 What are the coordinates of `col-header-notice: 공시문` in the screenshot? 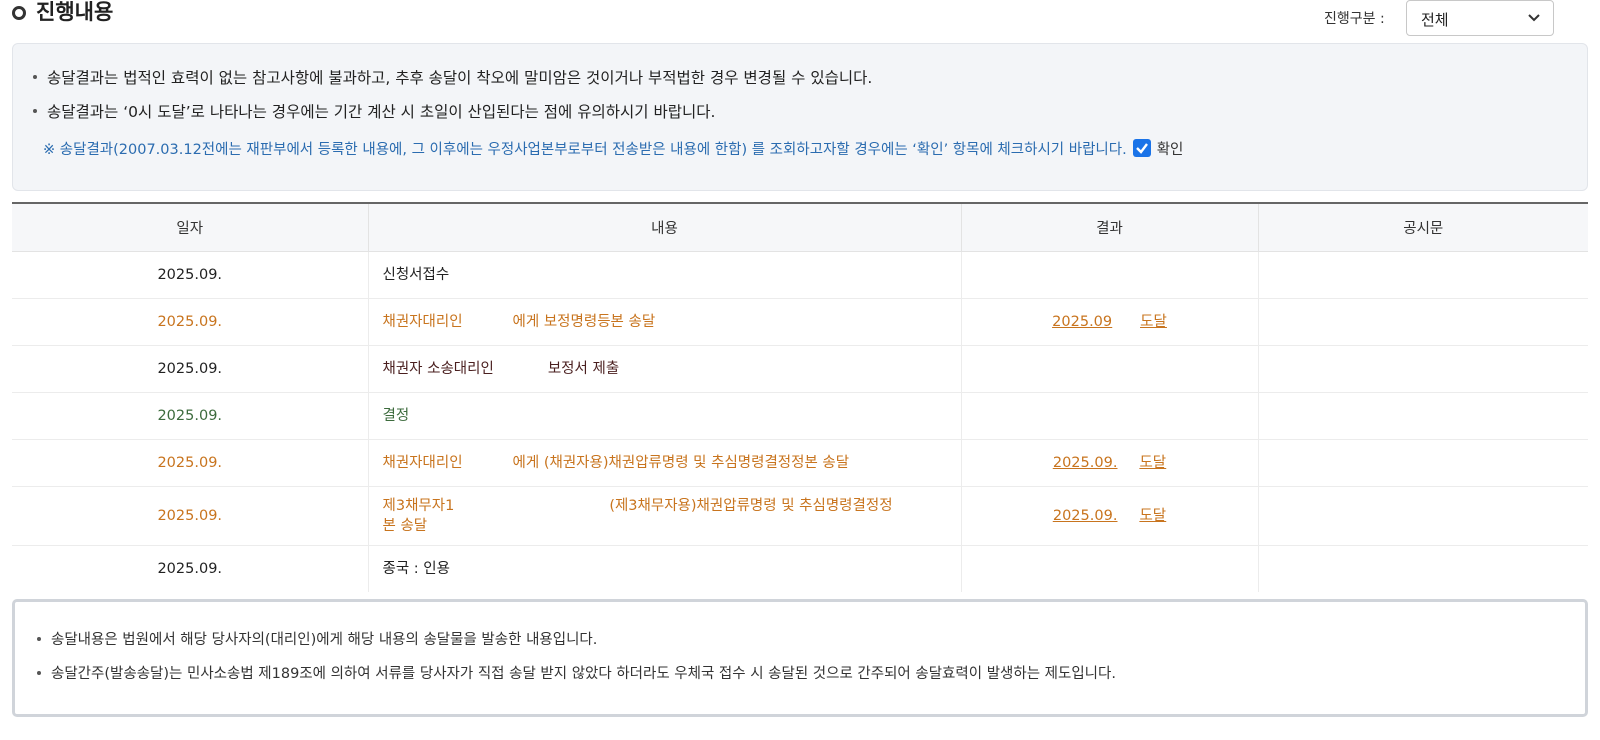 It's located at (1423, 227).